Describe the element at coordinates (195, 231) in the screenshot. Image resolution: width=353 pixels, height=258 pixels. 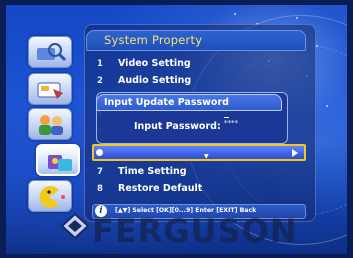
I see `brand-logo: FERGUSON` at that location.